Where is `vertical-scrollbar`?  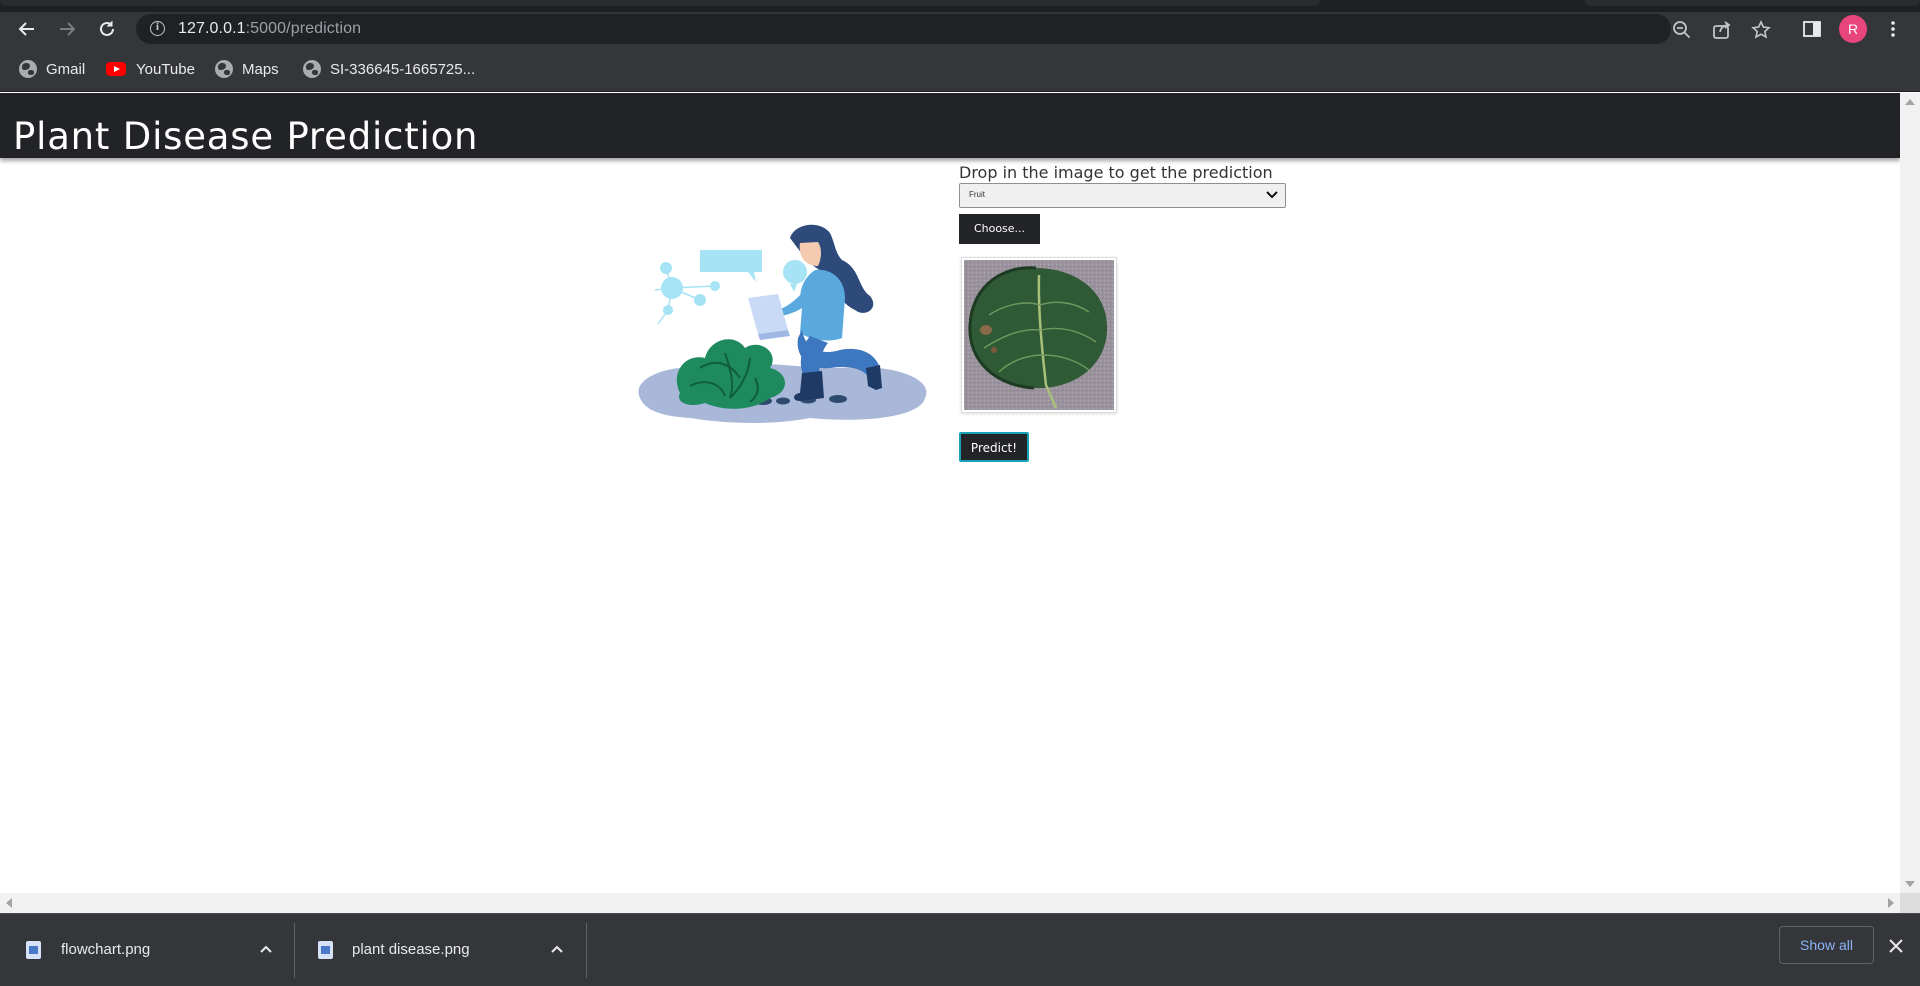 vertical-scrollbar is located at coordinates (1910, 493).